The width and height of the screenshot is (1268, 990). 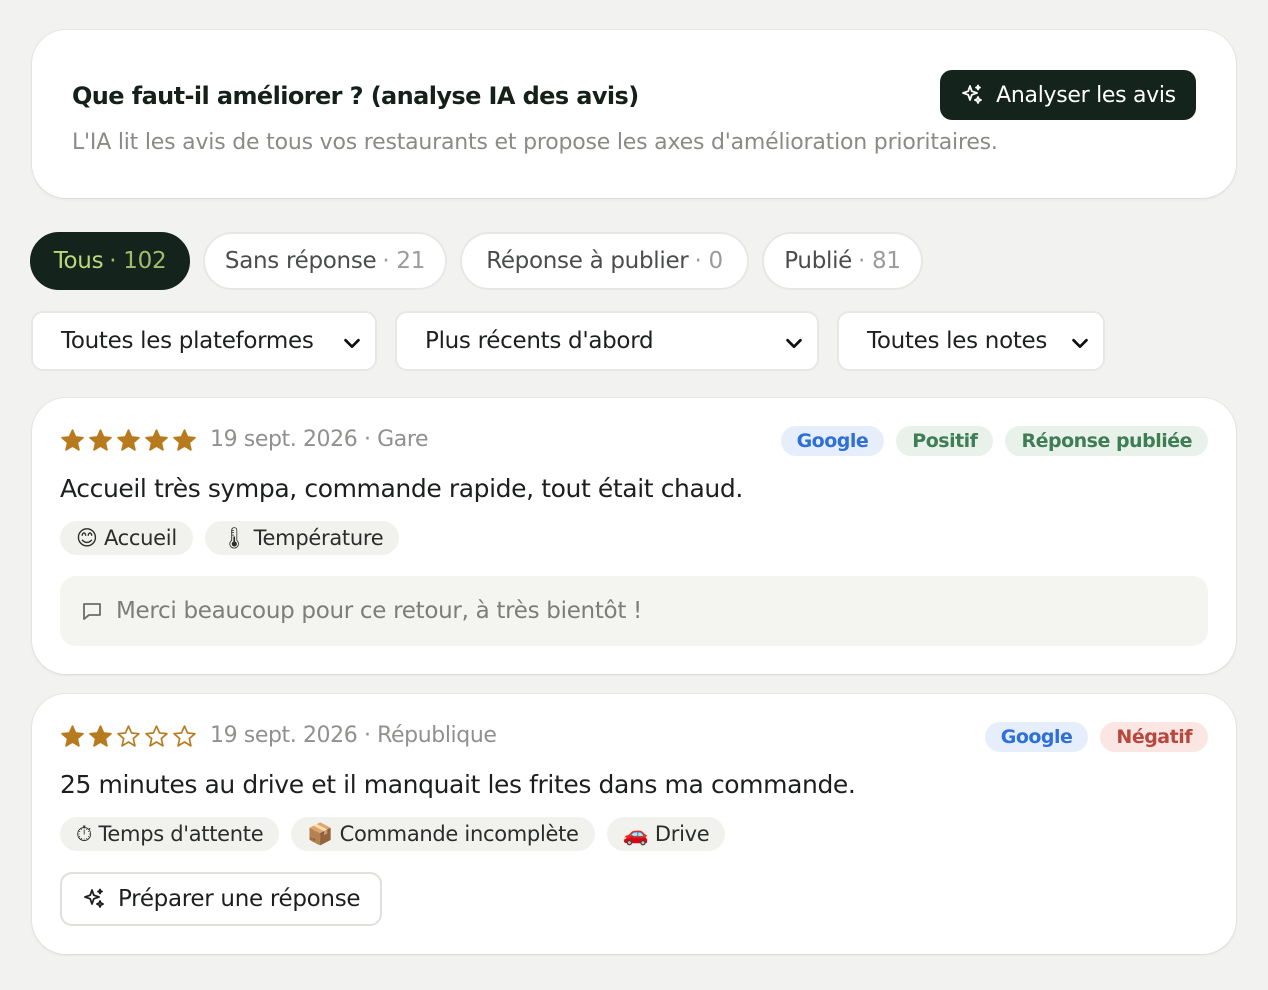 I want to click on review-tag: 🚗 Drive, so click(x=666, y=834).